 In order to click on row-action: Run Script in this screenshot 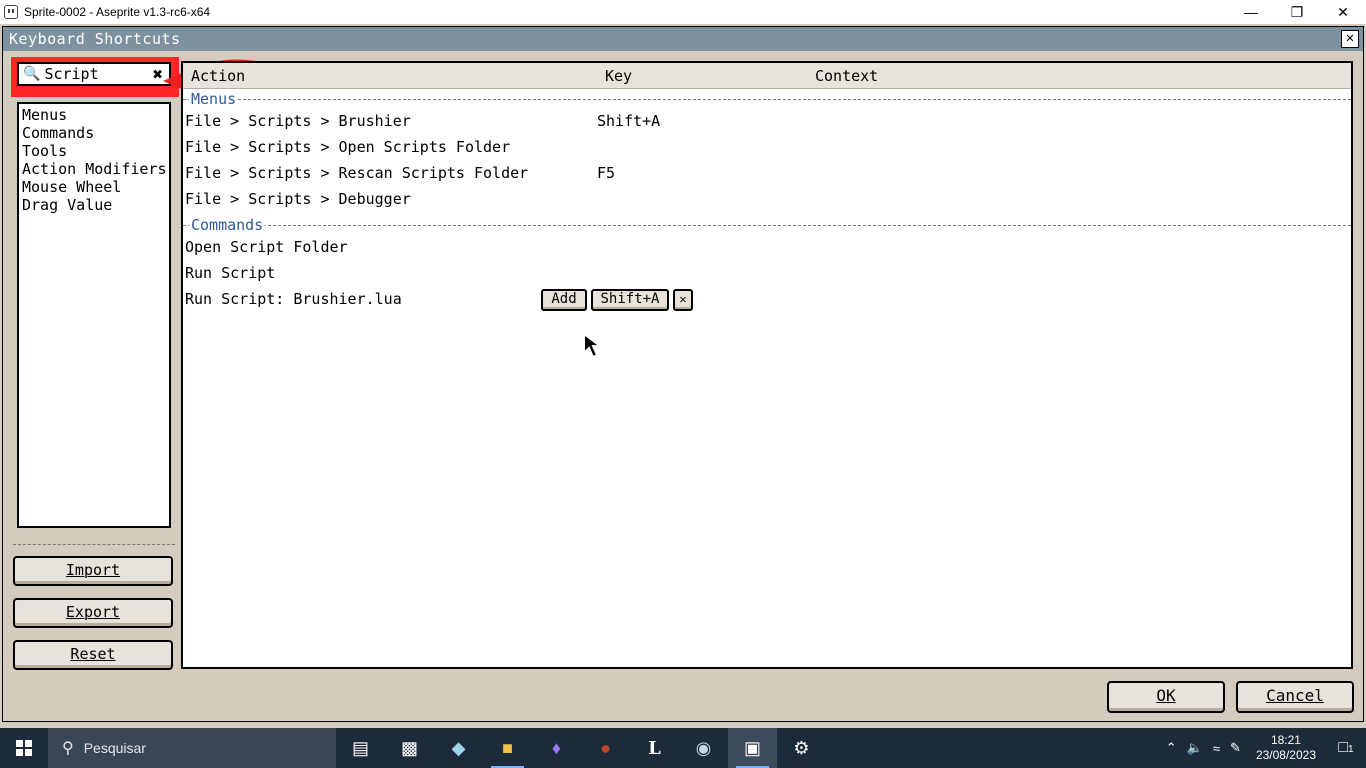, I will do `click(230, 273)`.